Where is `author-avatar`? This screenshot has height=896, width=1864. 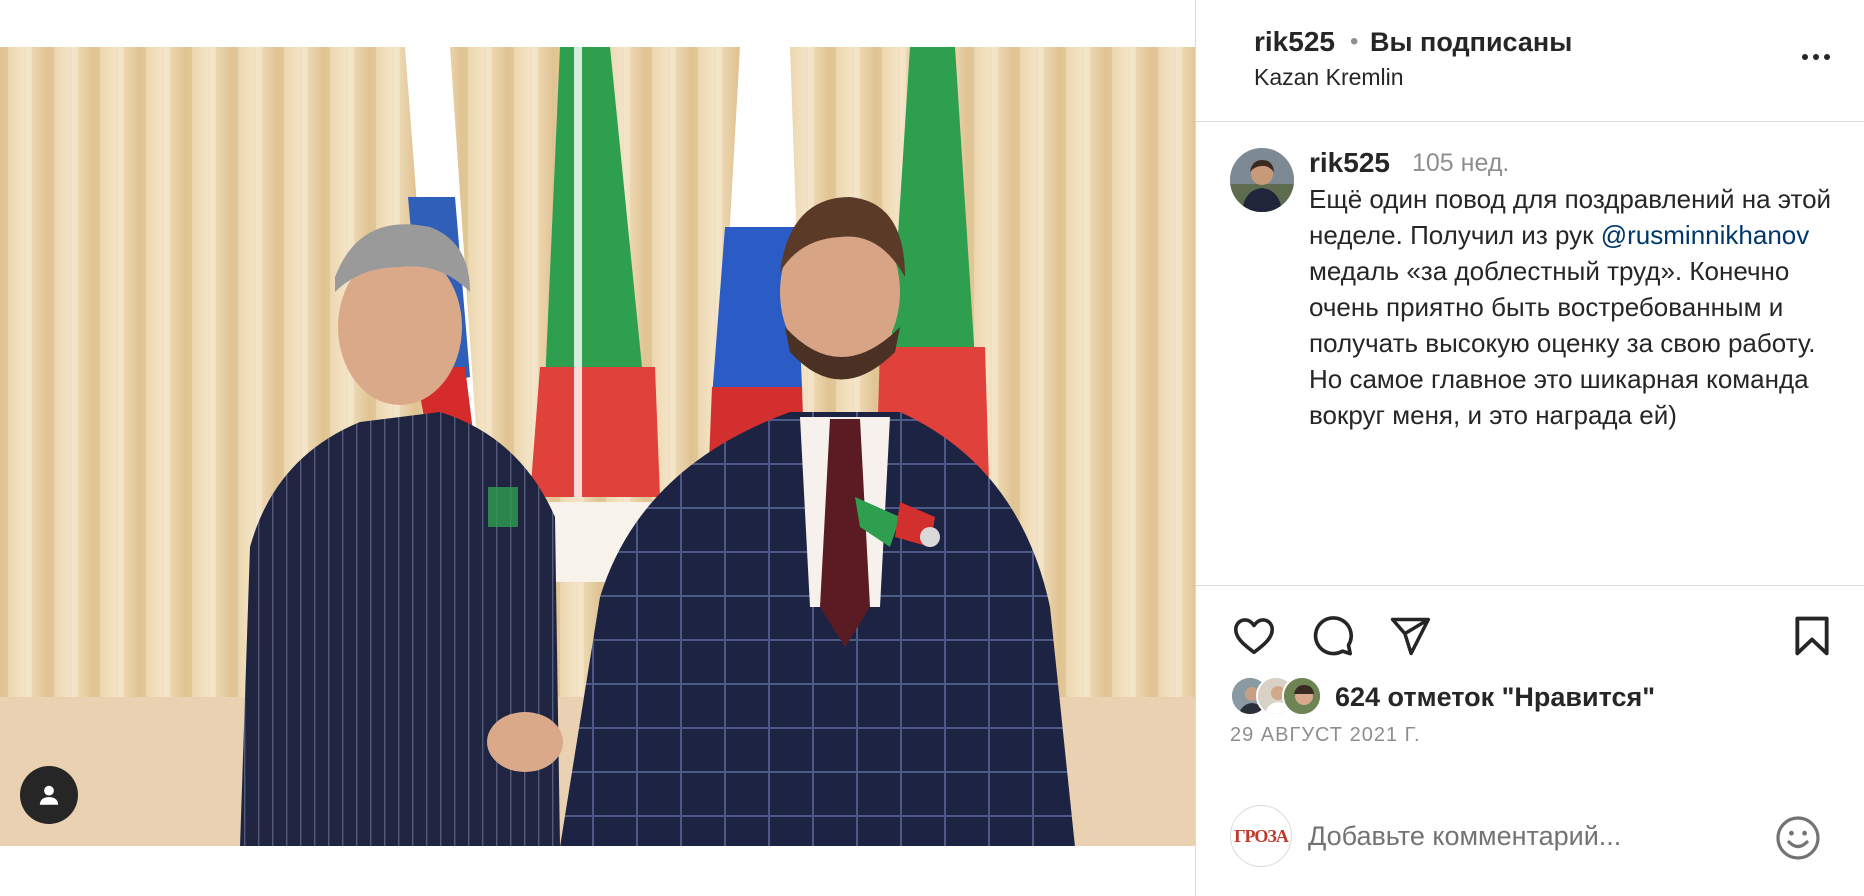
author-avatar is located at coordinates (1262, 180).